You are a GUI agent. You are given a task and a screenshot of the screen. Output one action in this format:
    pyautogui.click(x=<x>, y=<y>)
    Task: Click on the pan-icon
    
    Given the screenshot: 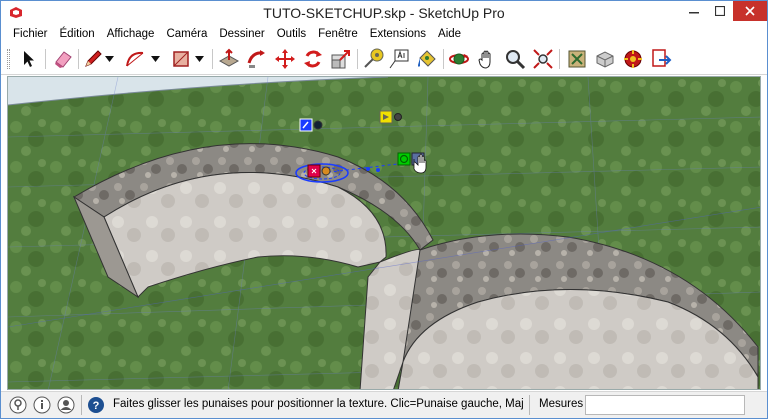 What is the action you would take?
    pyautogui.click(x=484, y=59)
    